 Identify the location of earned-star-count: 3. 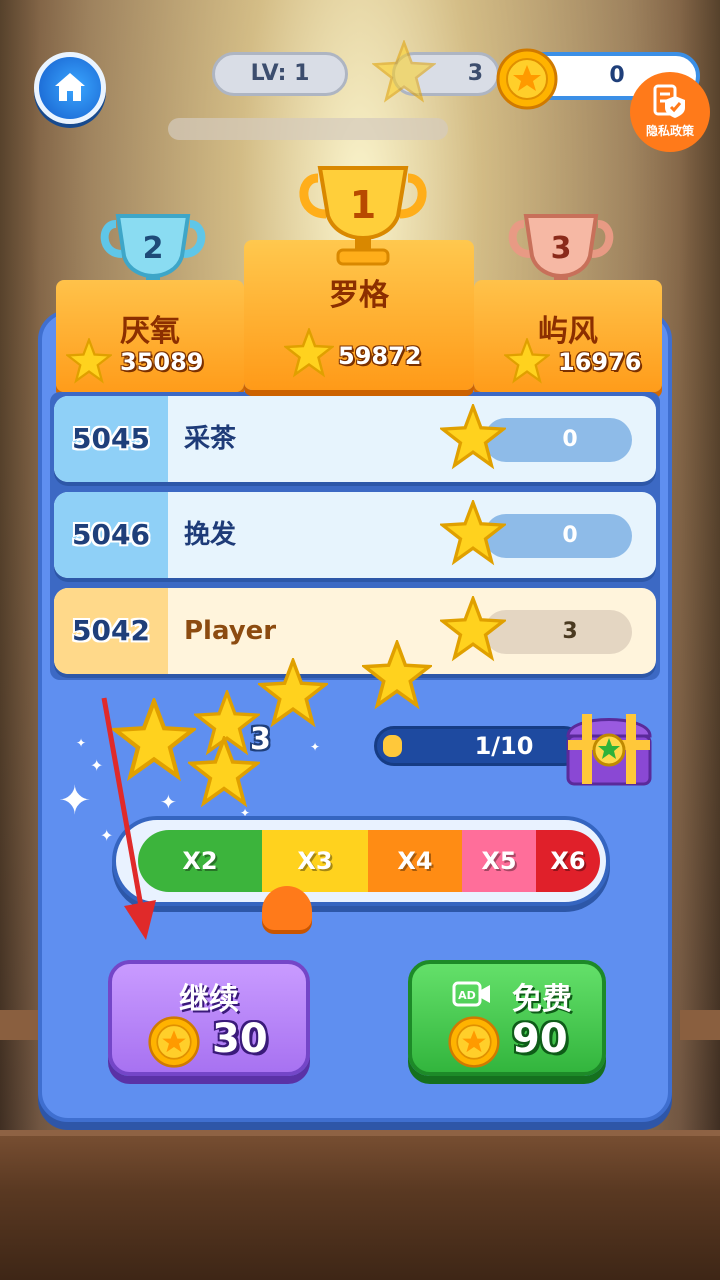
(260, 739).